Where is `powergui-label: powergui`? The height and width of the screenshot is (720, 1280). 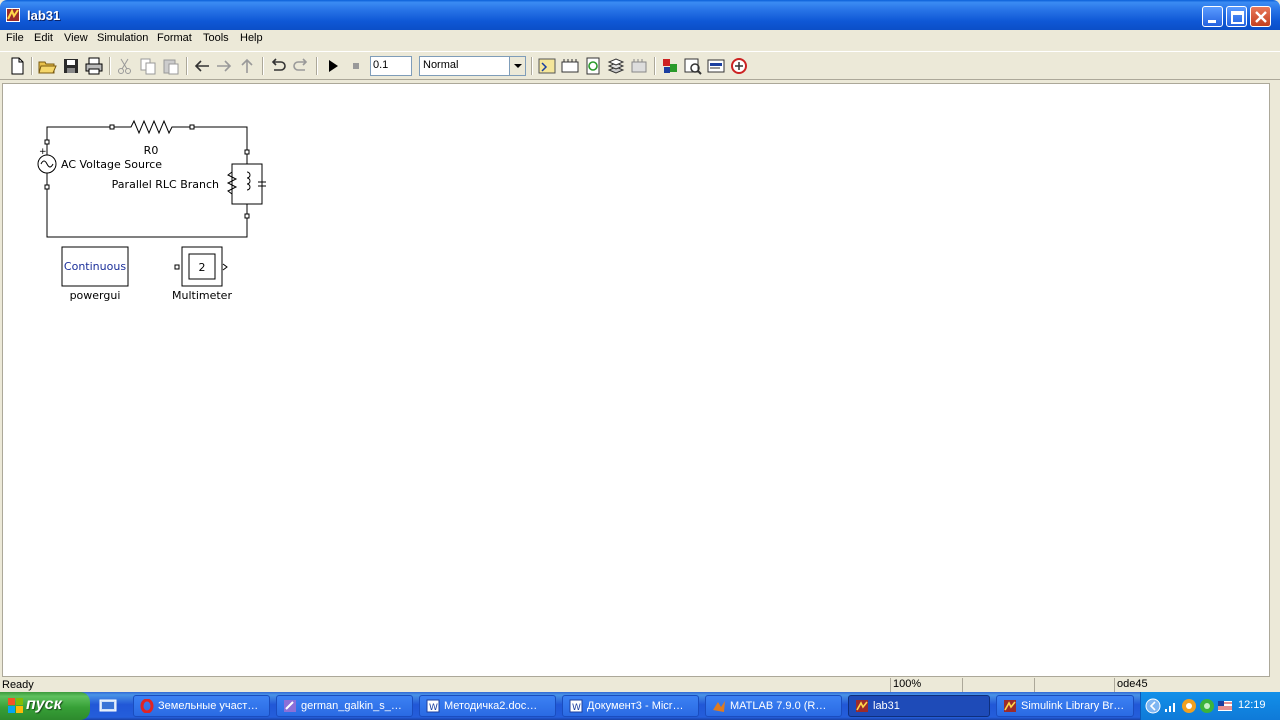
powergui-label: powergui is located at coordinates (95, 295).